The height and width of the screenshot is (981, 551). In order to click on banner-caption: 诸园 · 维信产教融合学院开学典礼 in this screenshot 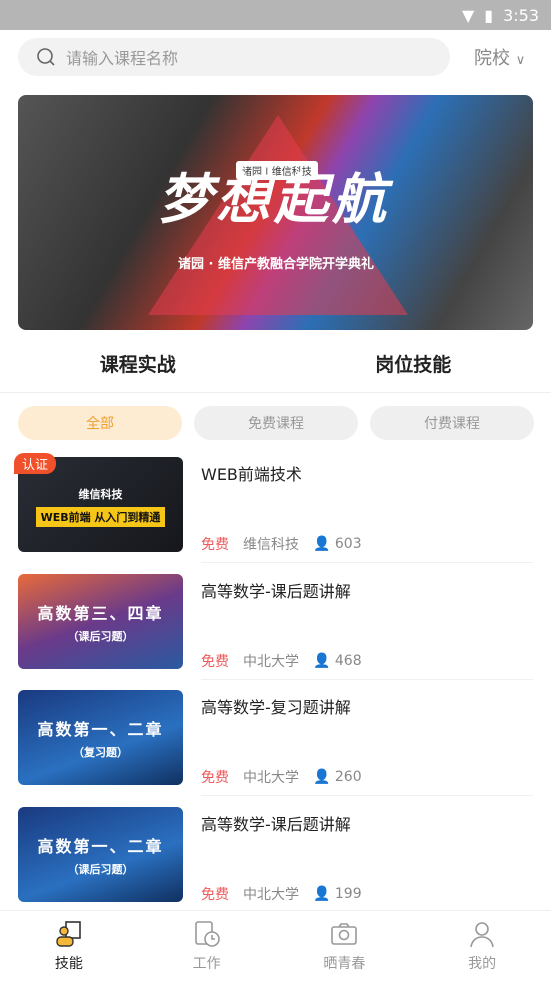, I will do `click(276, 264)`.